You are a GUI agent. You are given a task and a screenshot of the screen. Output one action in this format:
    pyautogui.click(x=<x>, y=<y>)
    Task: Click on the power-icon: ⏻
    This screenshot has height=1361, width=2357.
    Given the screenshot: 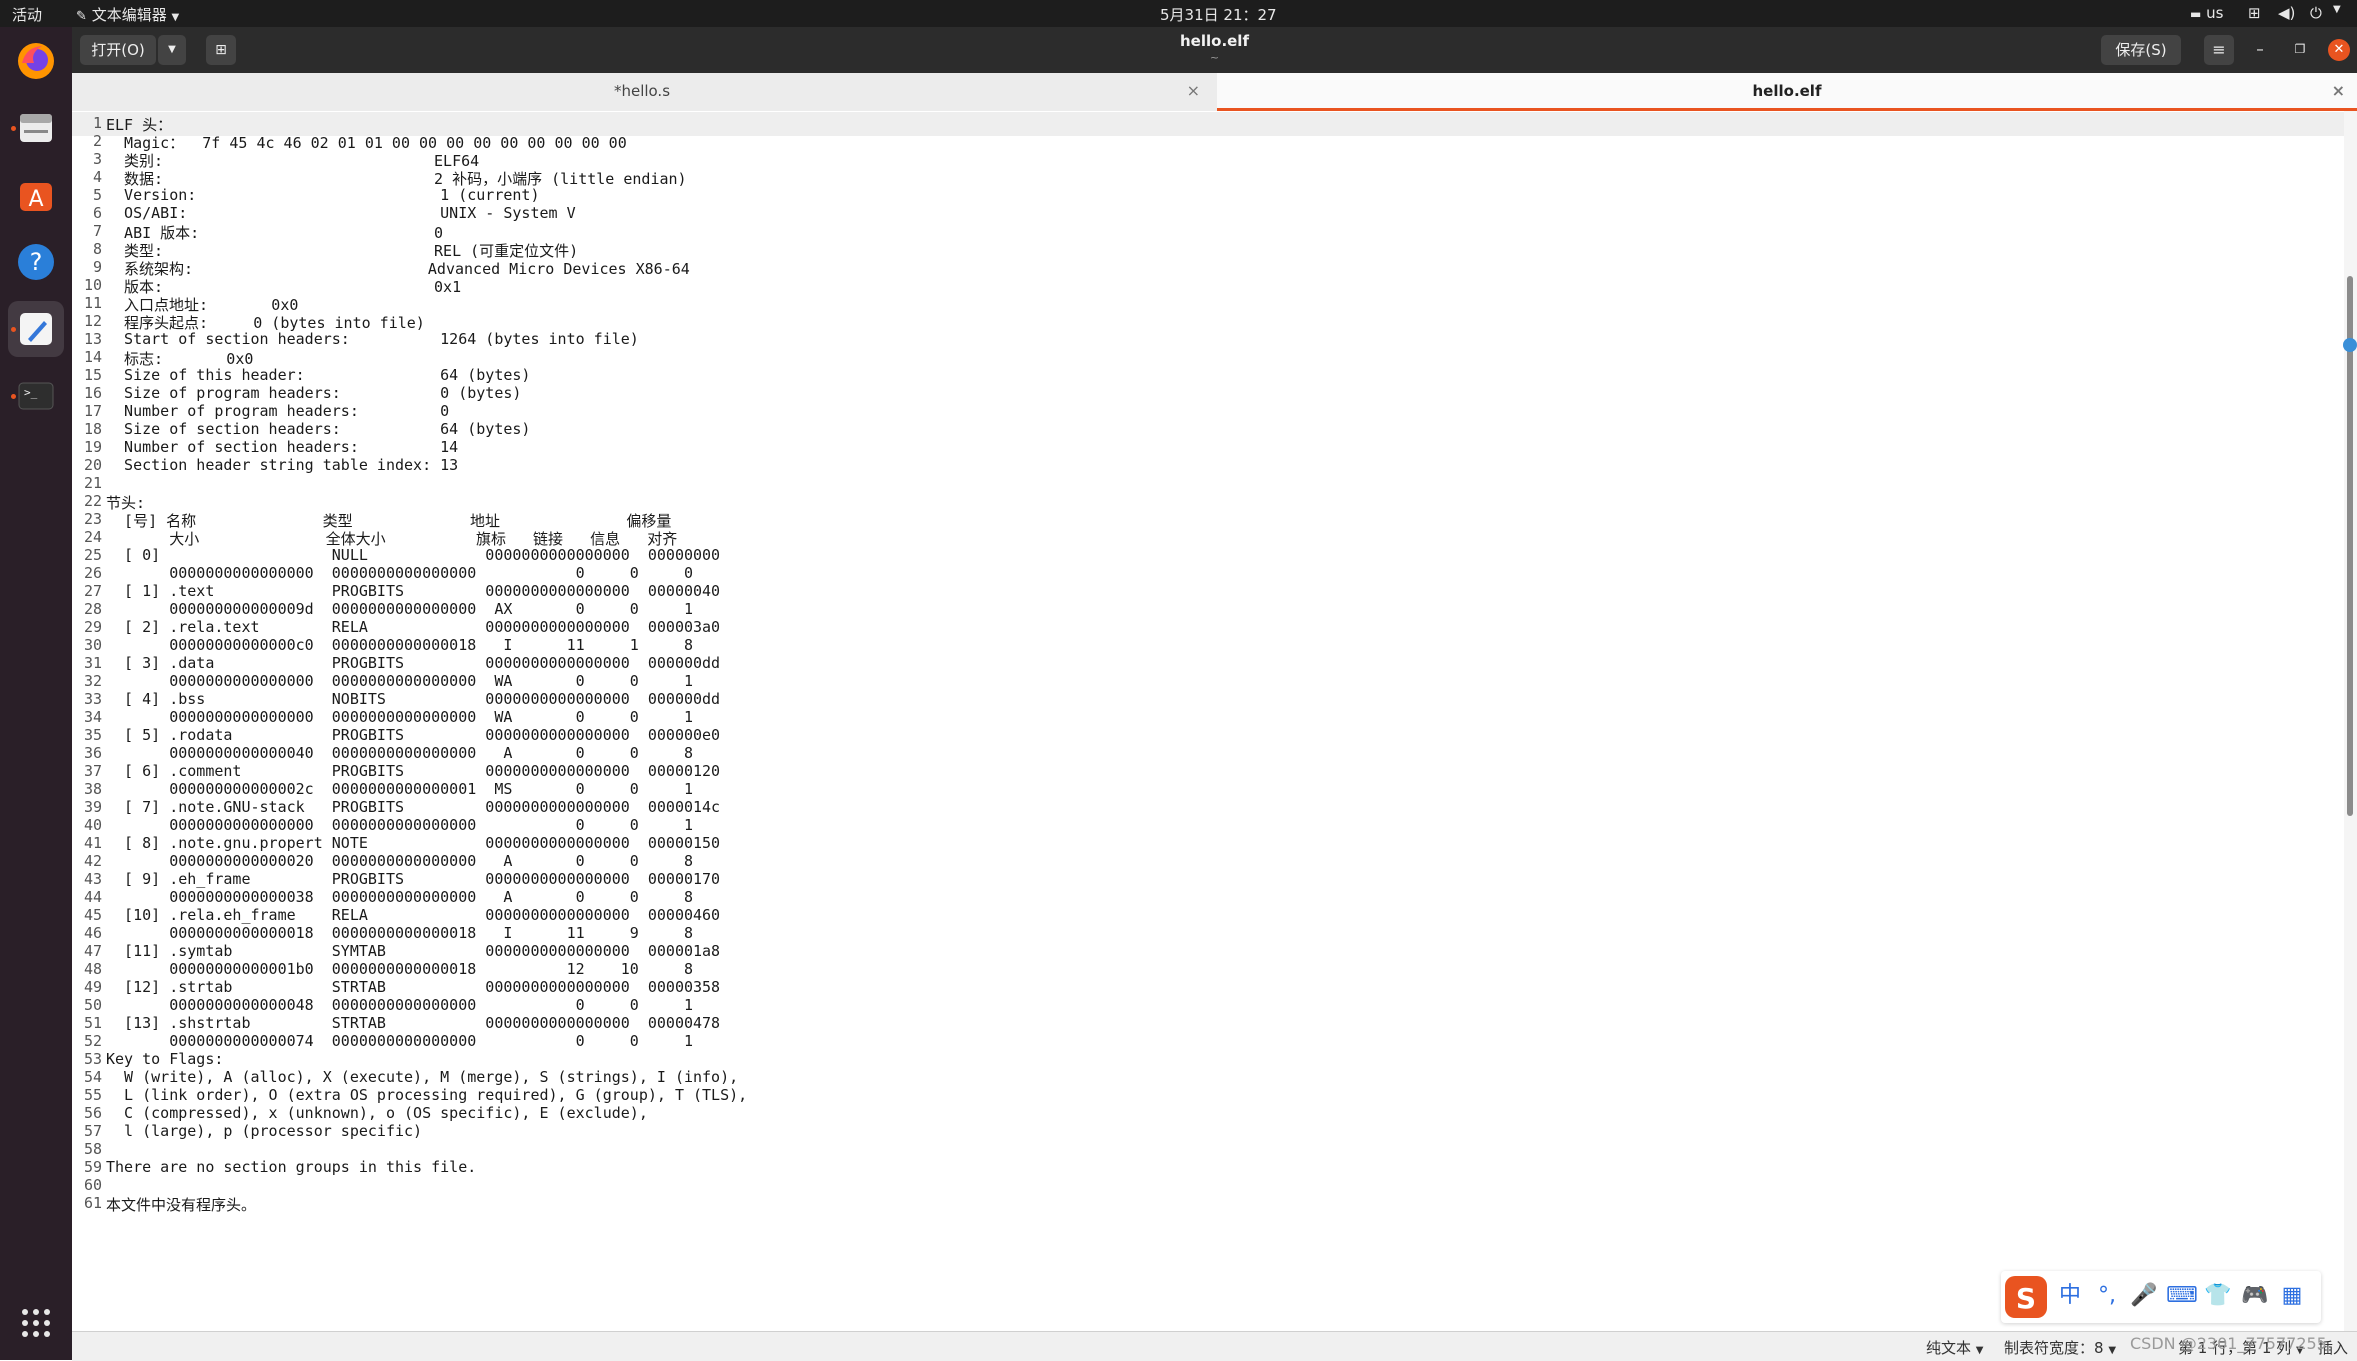 What is the action you would take?
    pyautogui.click(x=2316, y=13)
    